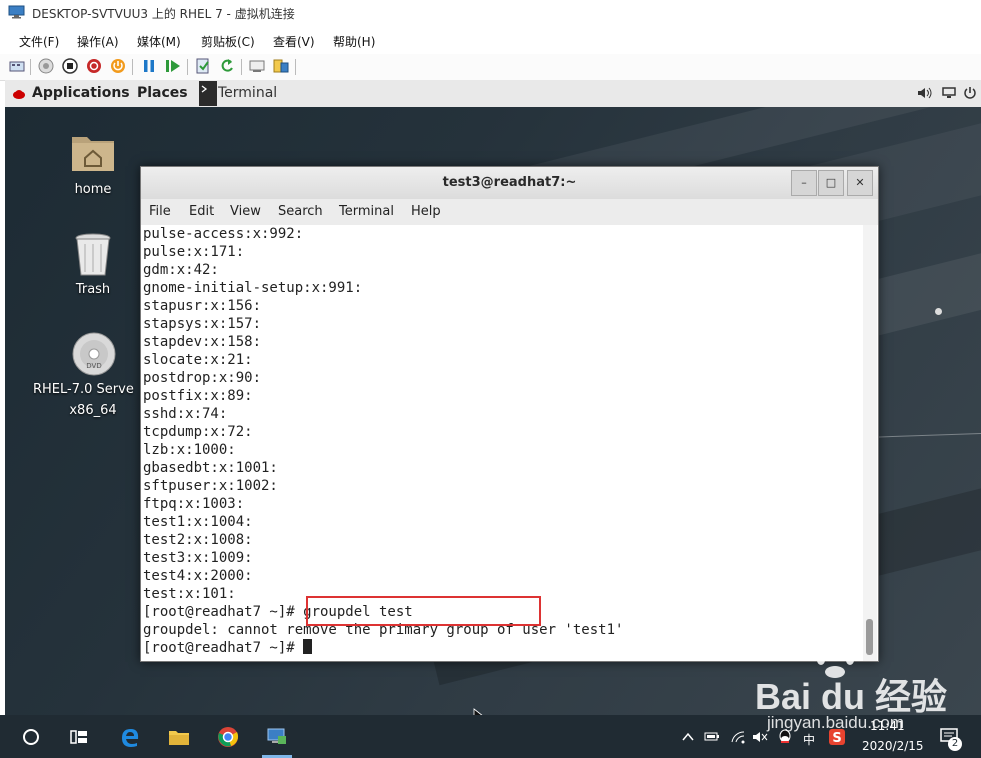  I want to click on ctrl-alt-del-icon, so click(17, 66).